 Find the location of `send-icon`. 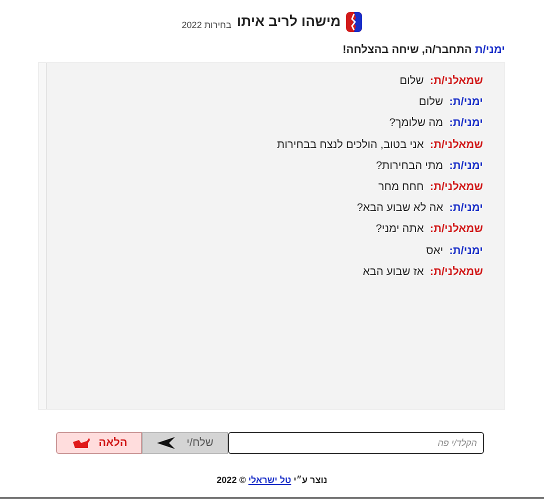

send-icon is located at coordinates (165, 443).